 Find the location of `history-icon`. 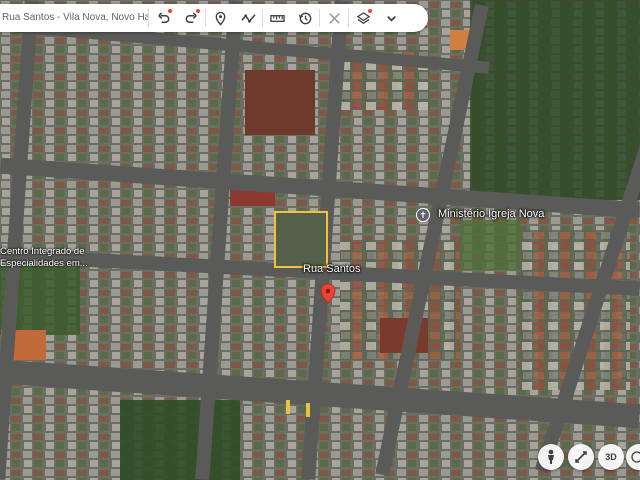

history-icon is located at coordinates (304, 18).